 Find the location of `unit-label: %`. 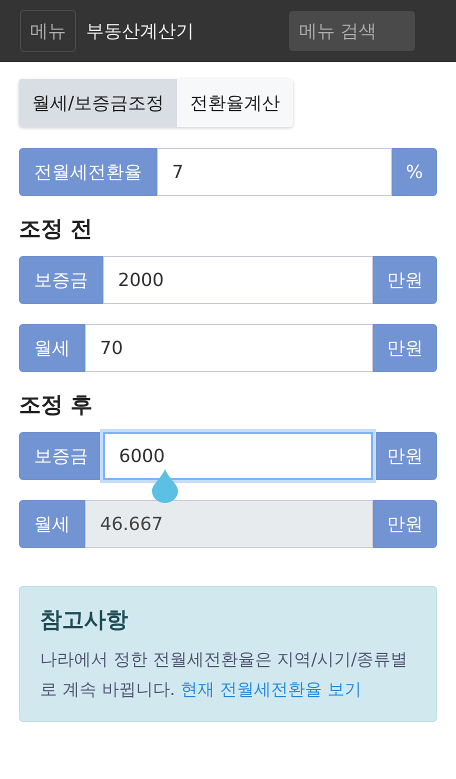

unit-label: % is located at coordinates (414, 172).